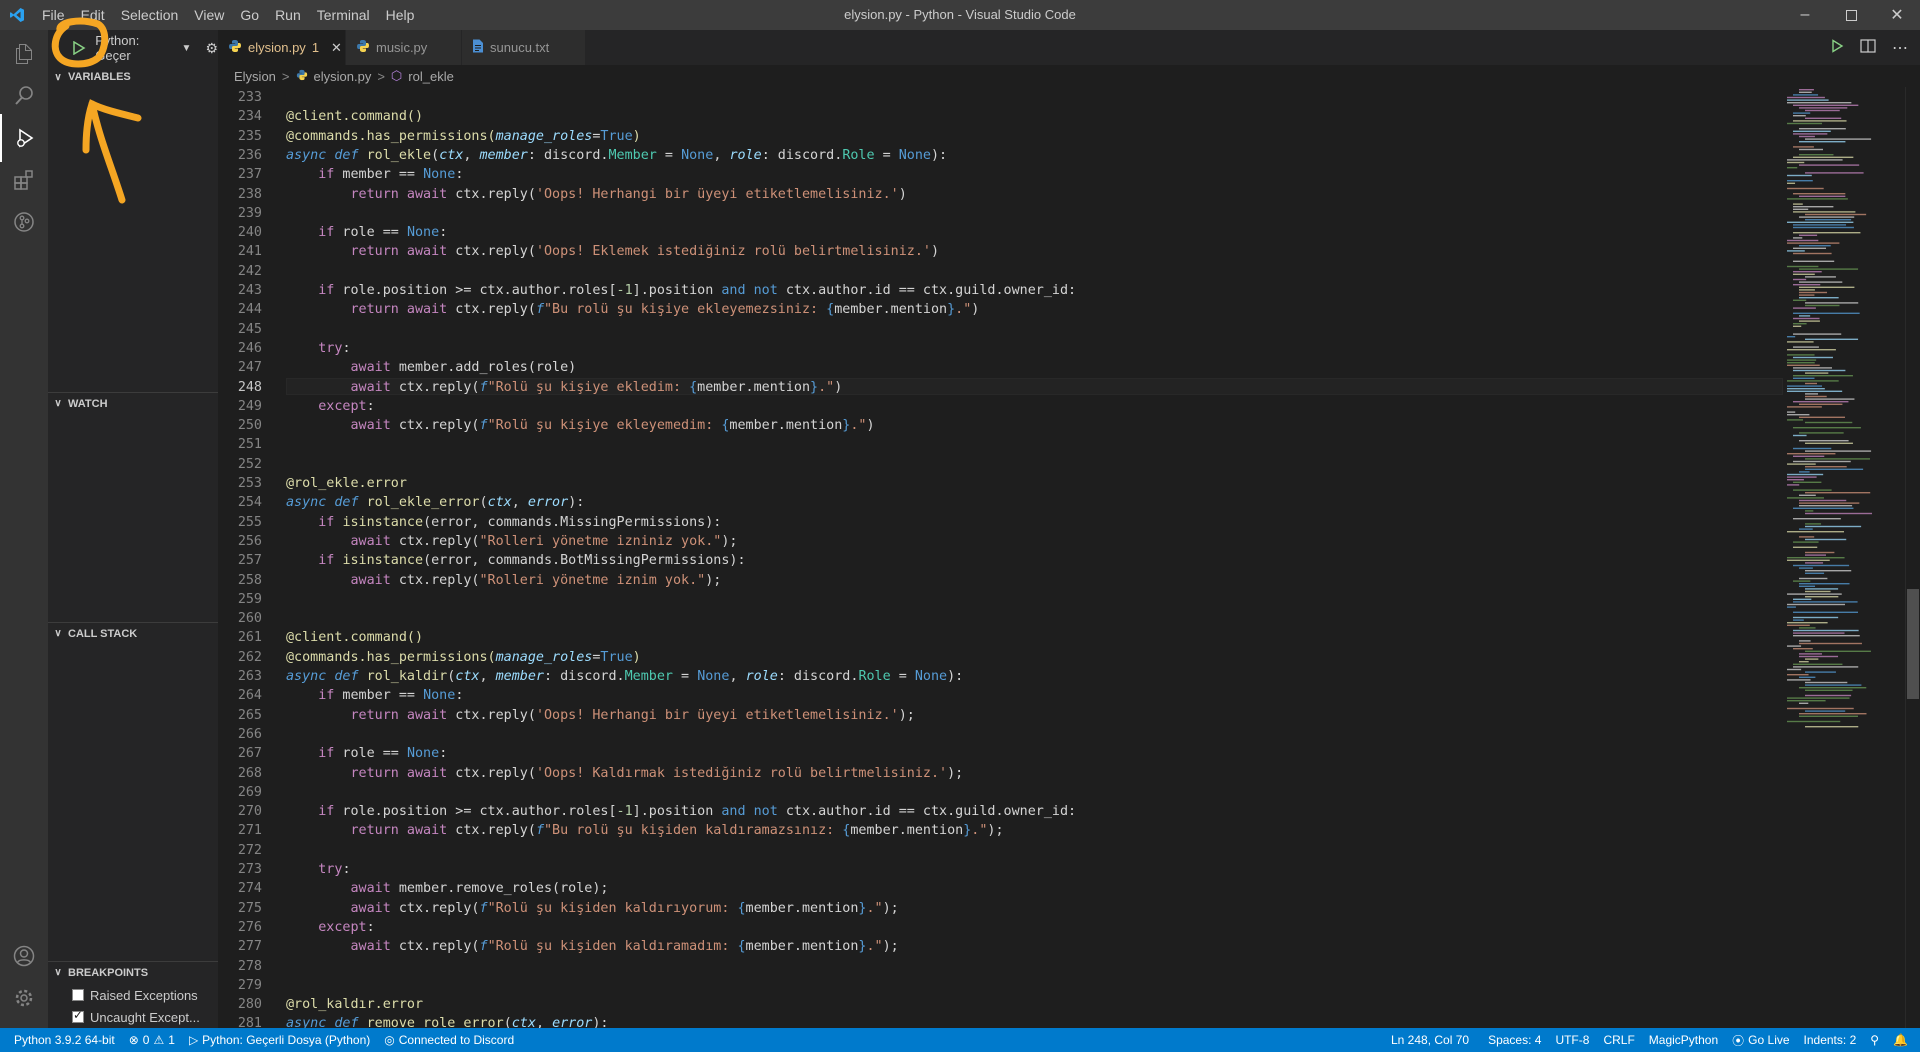 The image size is (1920, 1052). I want to click on code-line: 249 except:, so click(1000, 406).